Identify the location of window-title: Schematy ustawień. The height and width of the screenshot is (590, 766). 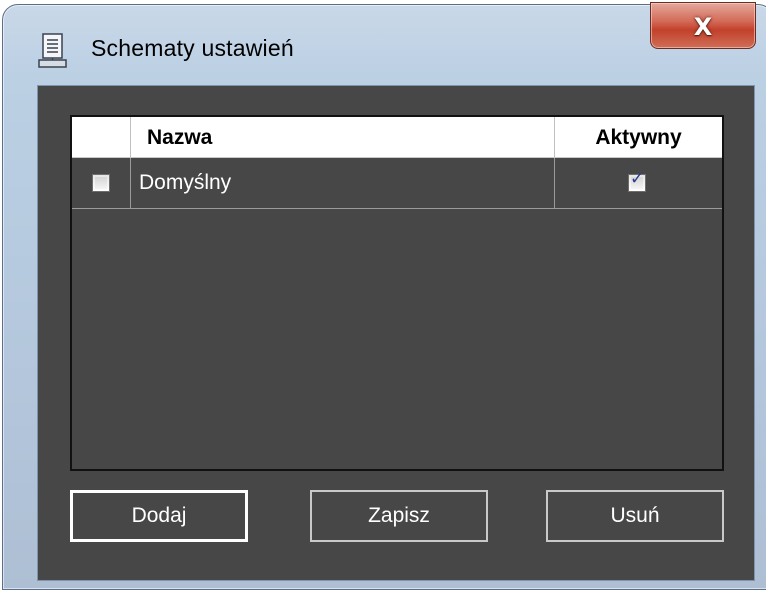
(192, 48).